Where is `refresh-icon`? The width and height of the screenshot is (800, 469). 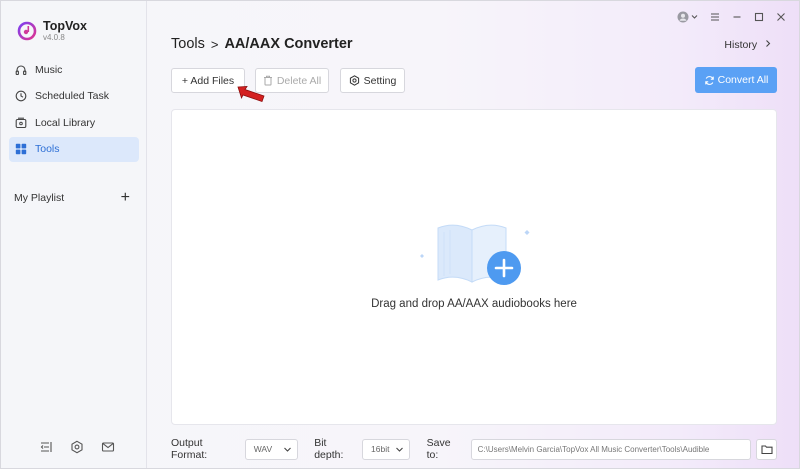
refresh-icon is located at coordinates (709, 80).